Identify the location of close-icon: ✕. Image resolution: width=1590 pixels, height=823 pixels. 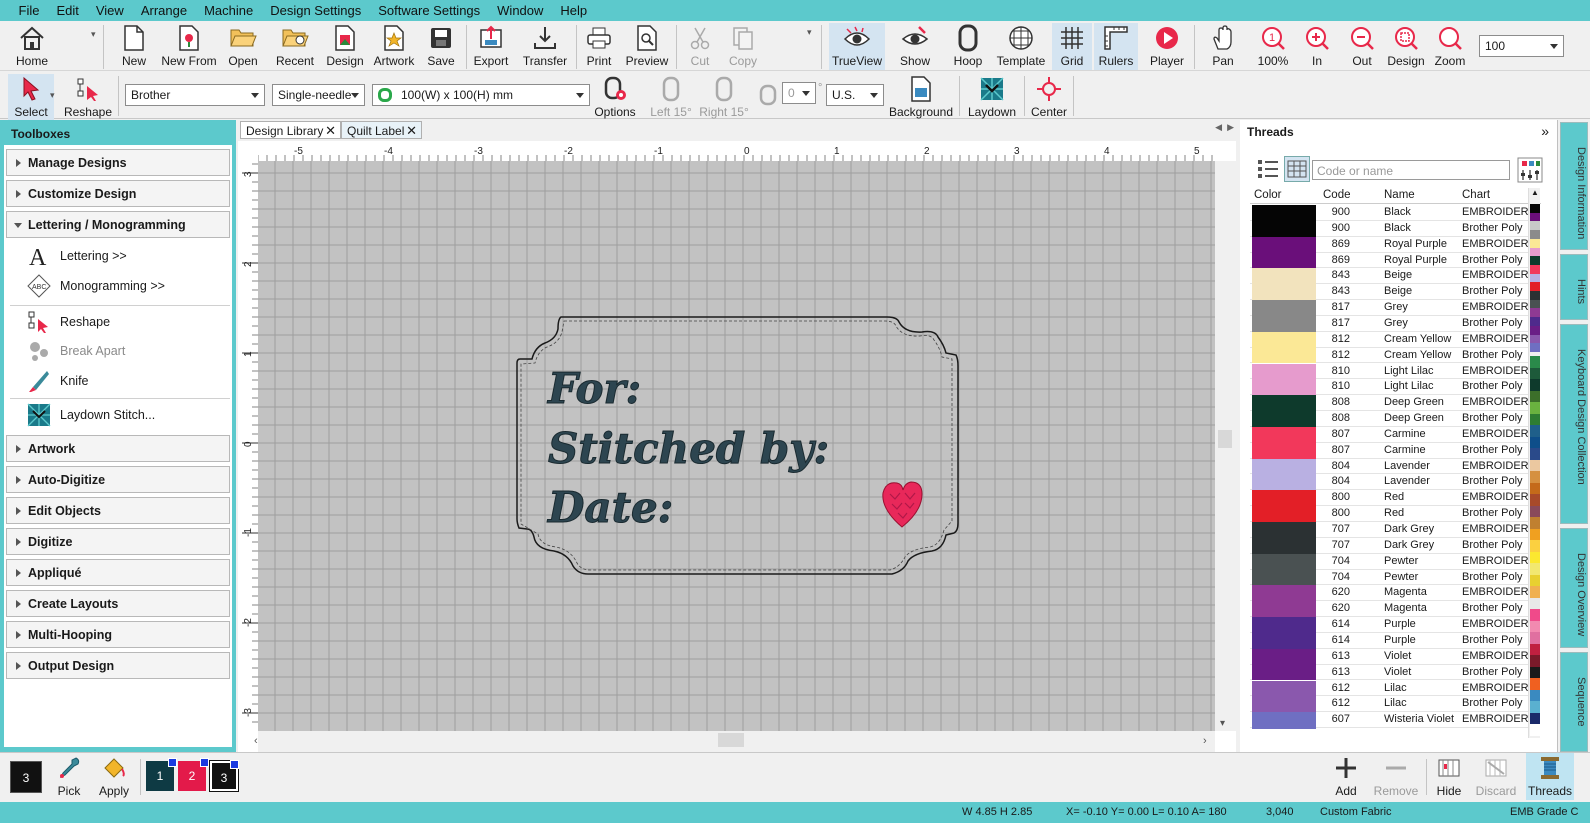
(411, 131).